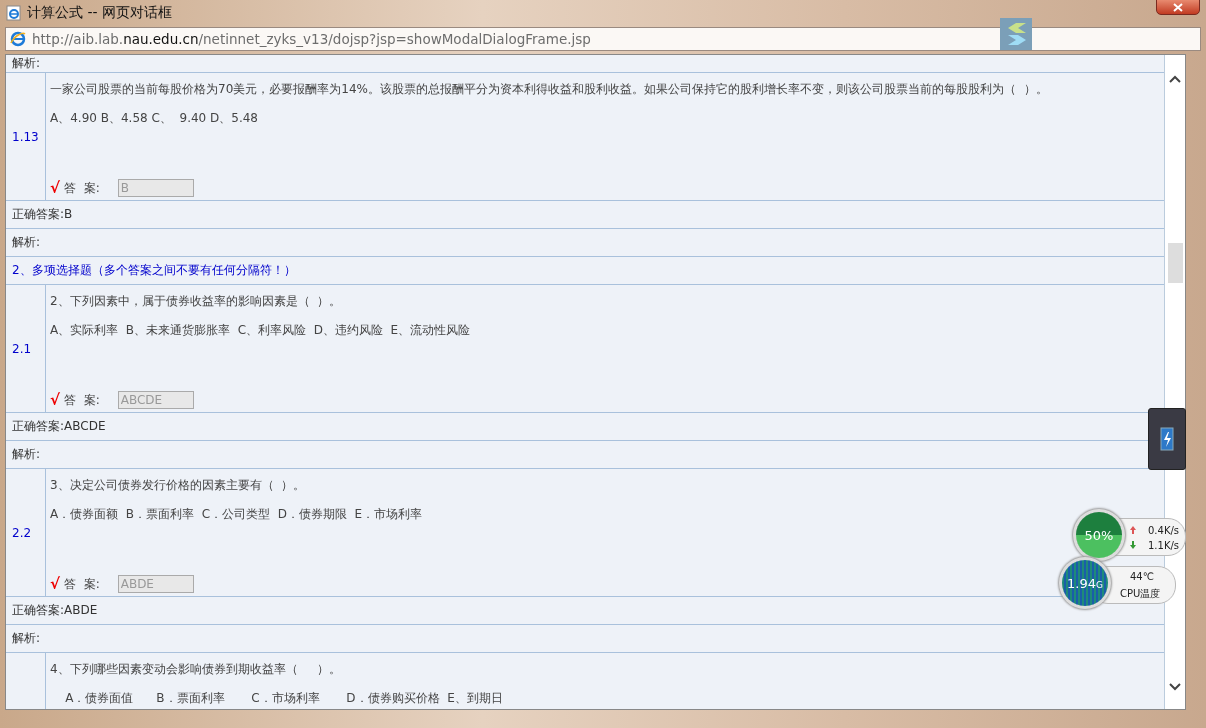 The height and width of the screenshot is (728, 1206). What do you see at coordinates (42, 214) in the screenshot?
I see `correct-answer: 正确答案:B` at bounding box center [42, 214].